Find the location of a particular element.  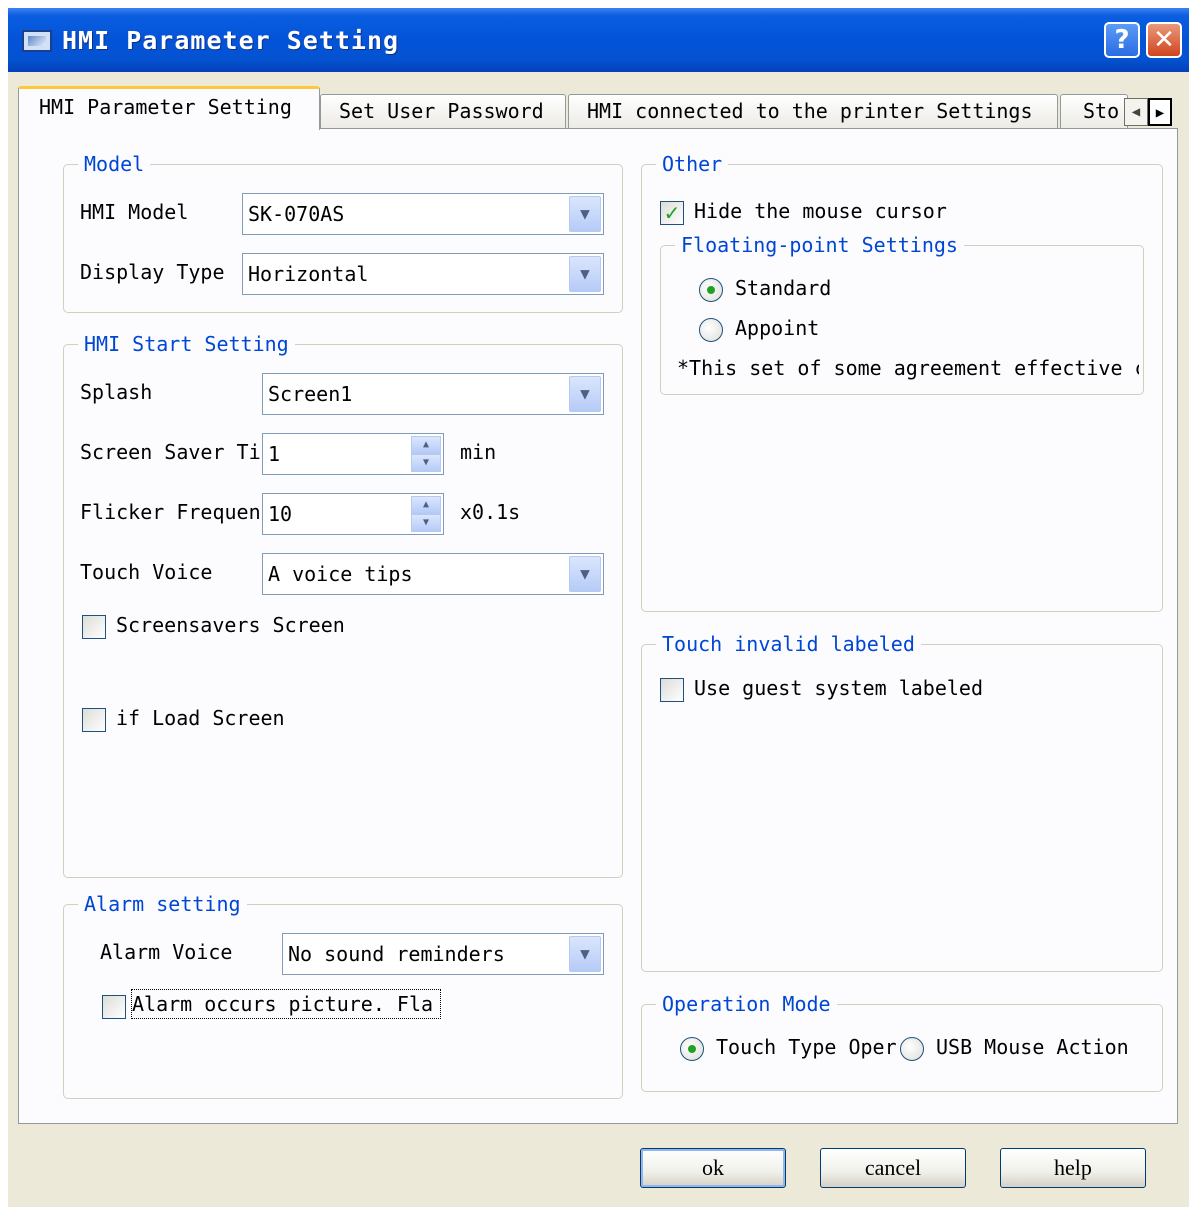

tab-hmi-parameter-setting: HMI Parameter Setting is located at coordinates (169, 108).